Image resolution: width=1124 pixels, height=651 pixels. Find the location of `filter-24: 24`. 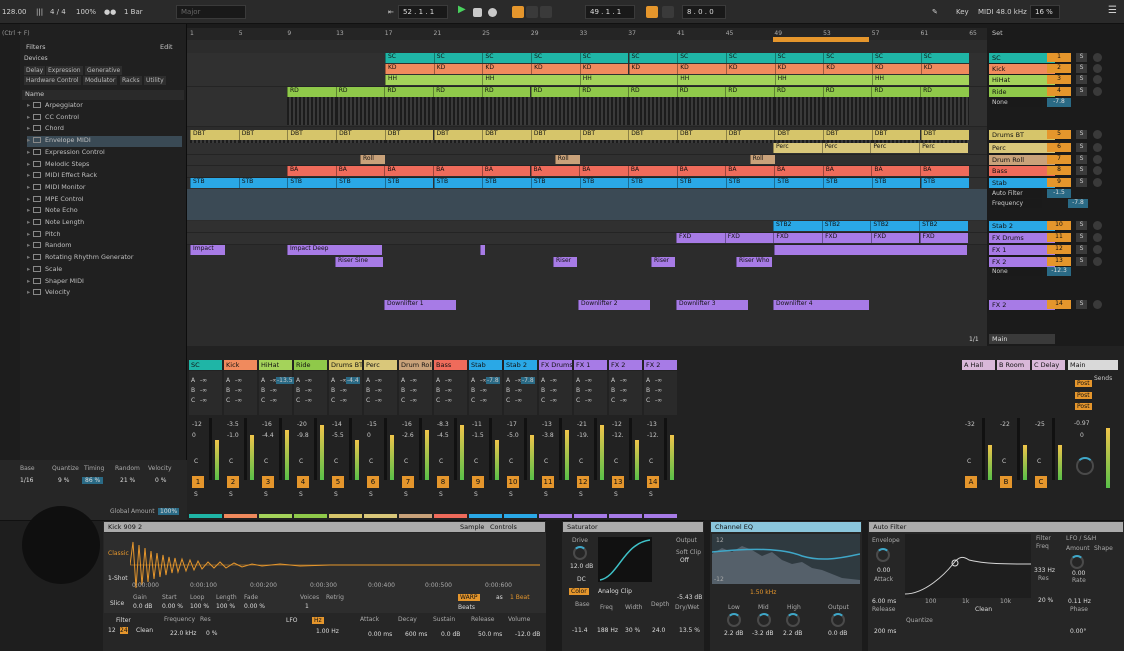

filter-24: 24 is located at coordinates (124, 630).